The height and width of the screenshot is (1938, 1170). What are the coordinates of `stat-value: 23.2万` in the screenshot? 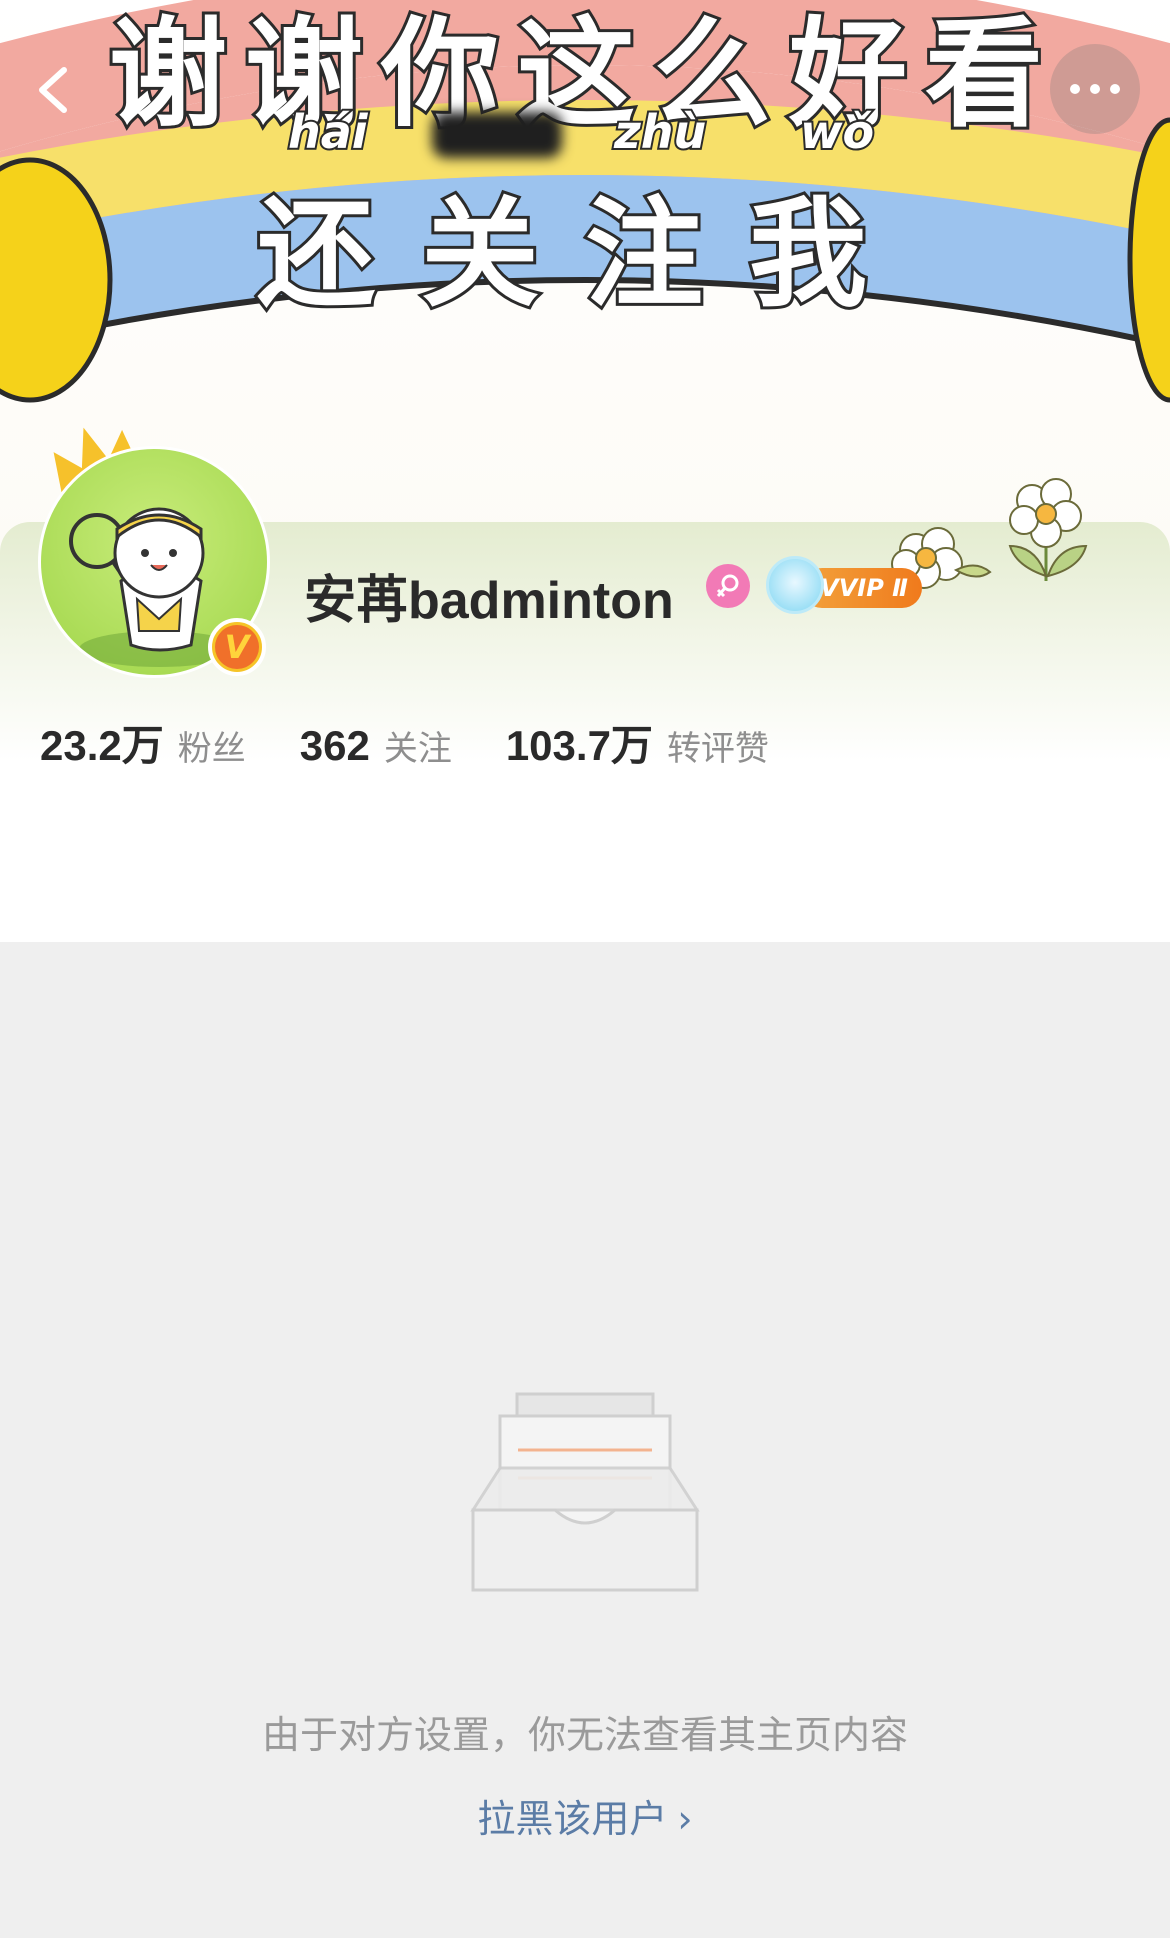 It's located at (102, 745).